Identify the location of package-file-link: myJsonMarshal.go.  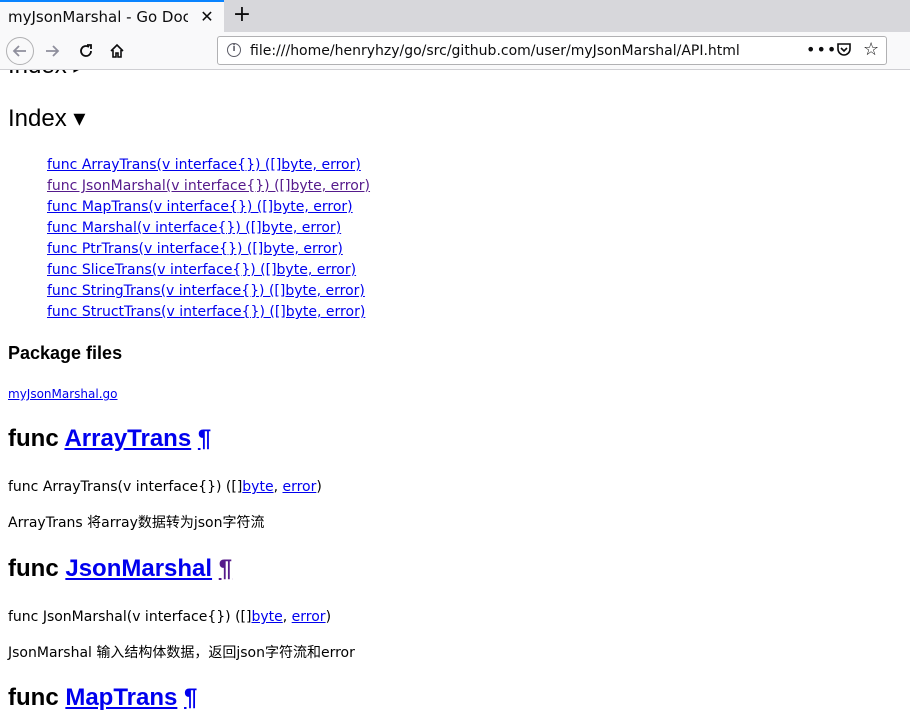
(63, 394).